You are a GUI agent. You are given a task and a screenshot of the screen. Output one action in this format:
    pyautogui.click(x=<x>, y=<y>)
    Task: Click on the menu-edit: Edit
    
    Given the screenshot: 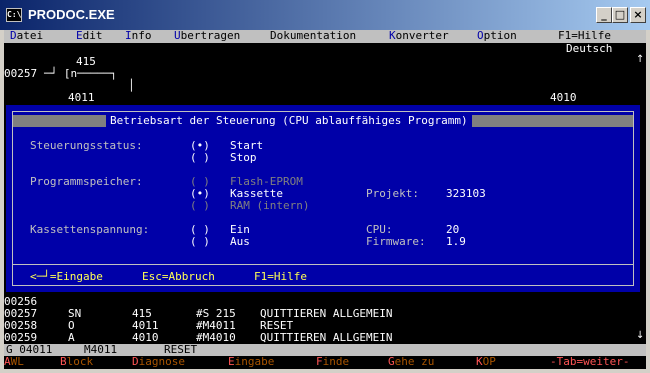 What is the action you would take?
    pyautogui.click(x=89, y=36)
    